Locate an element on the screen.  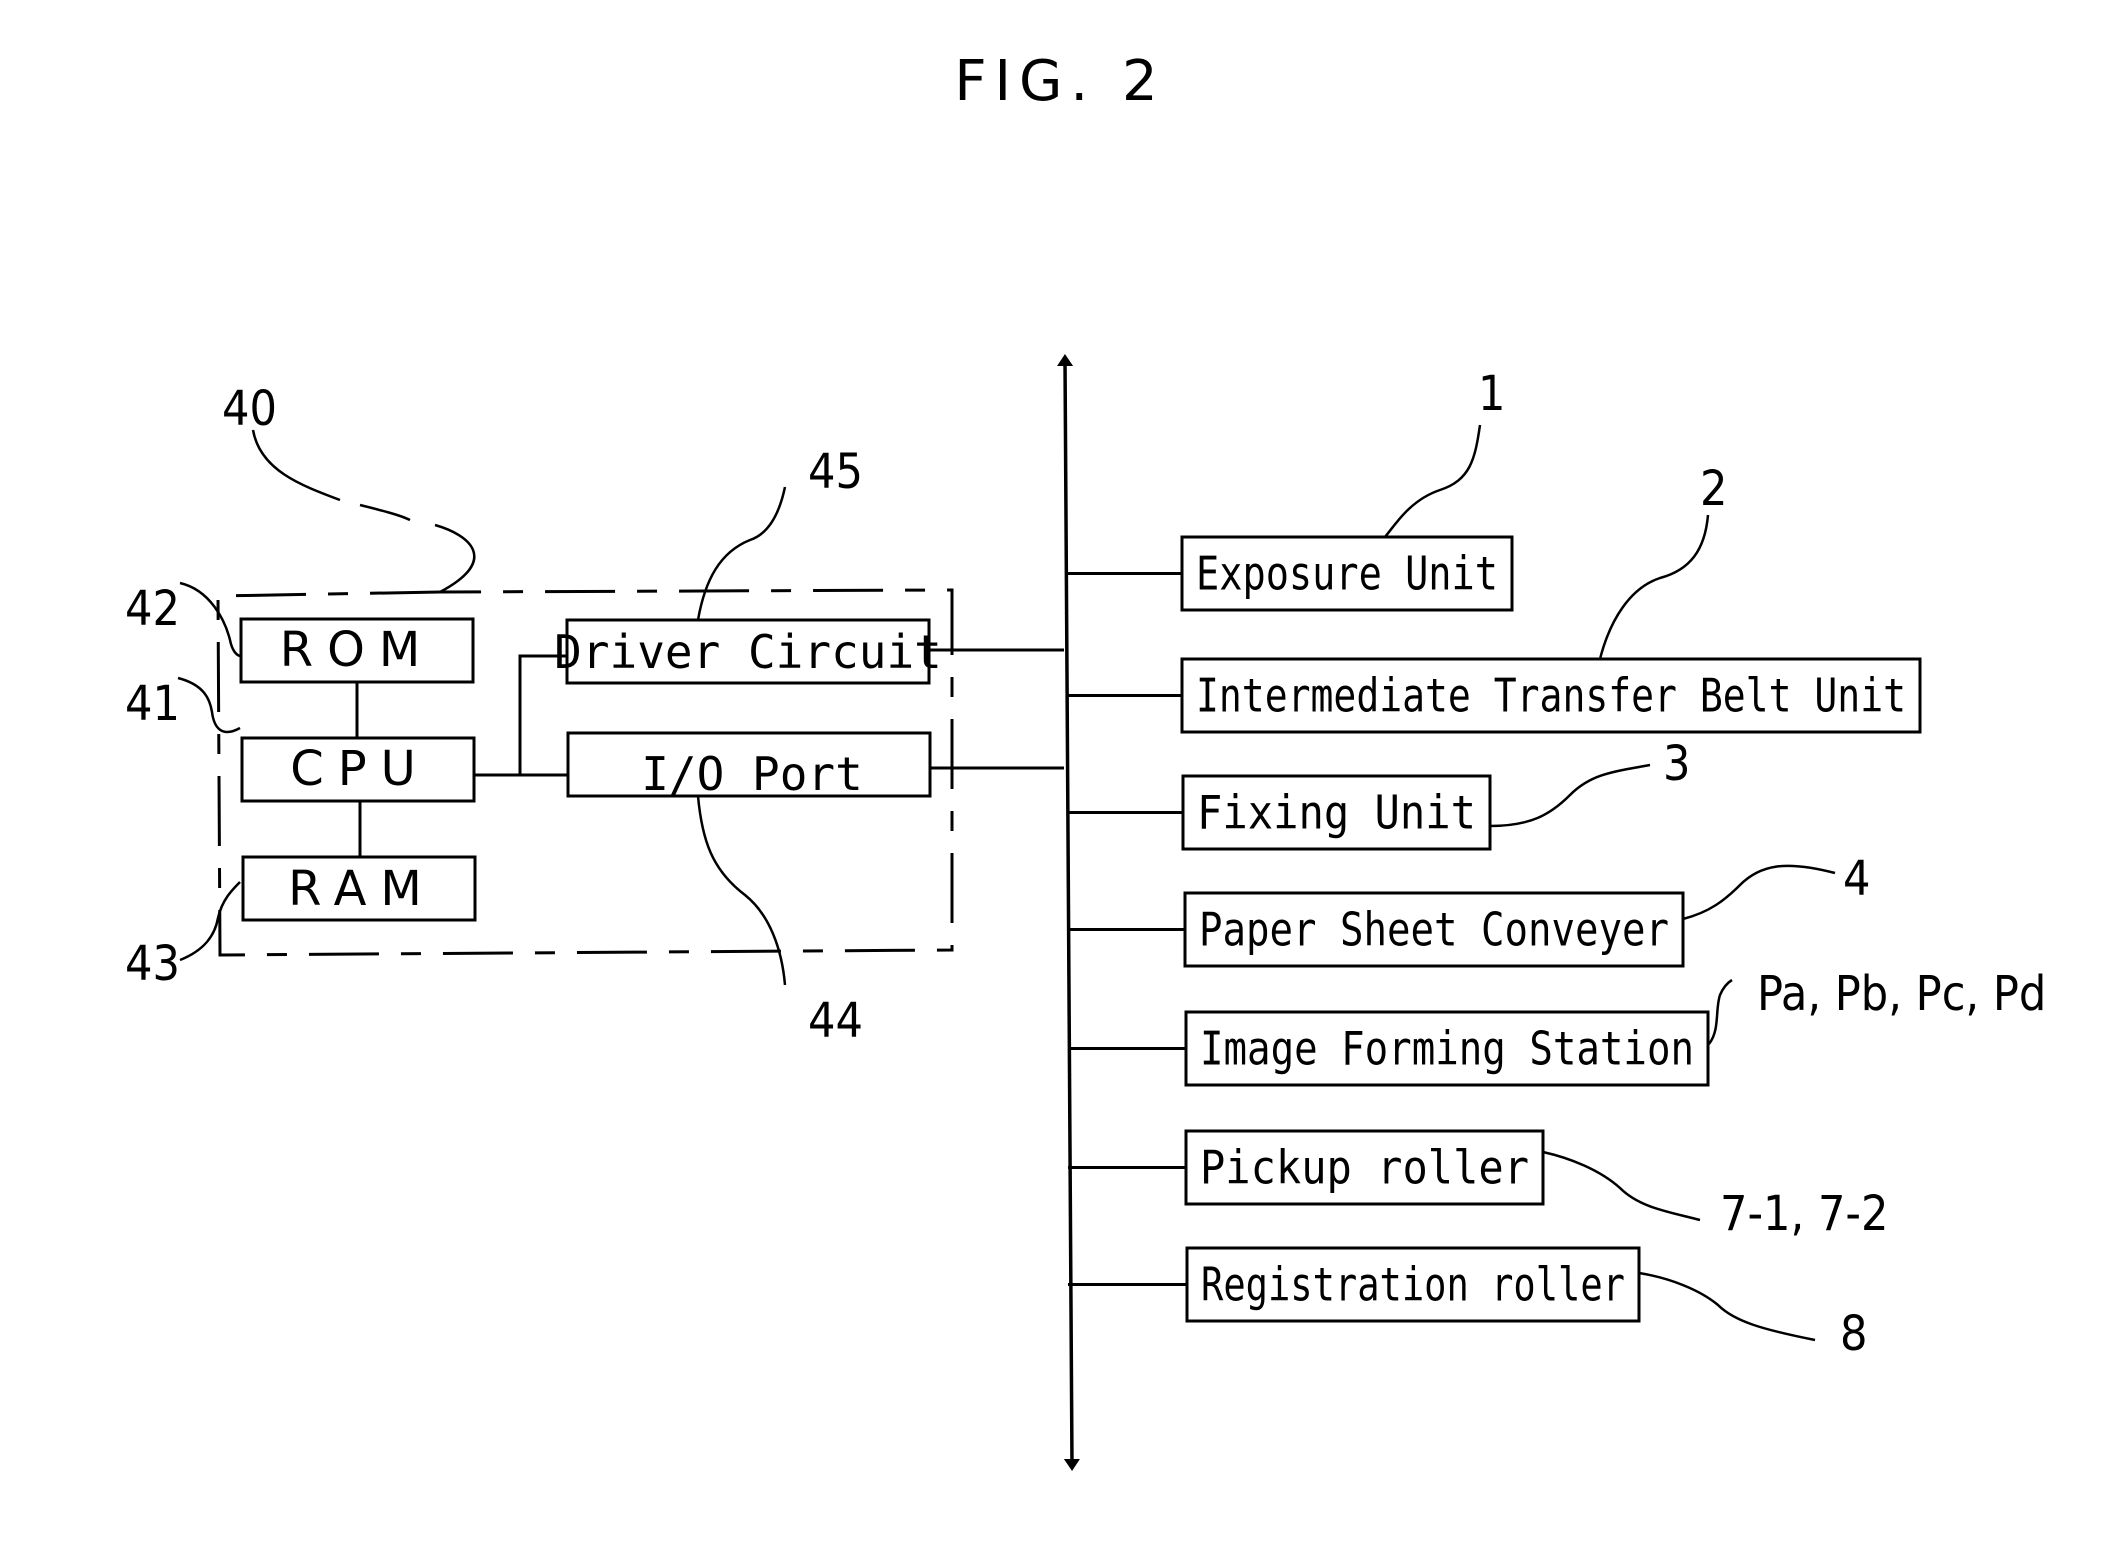
unit-label: Registration roller is located at coordinates (1413, 1285).